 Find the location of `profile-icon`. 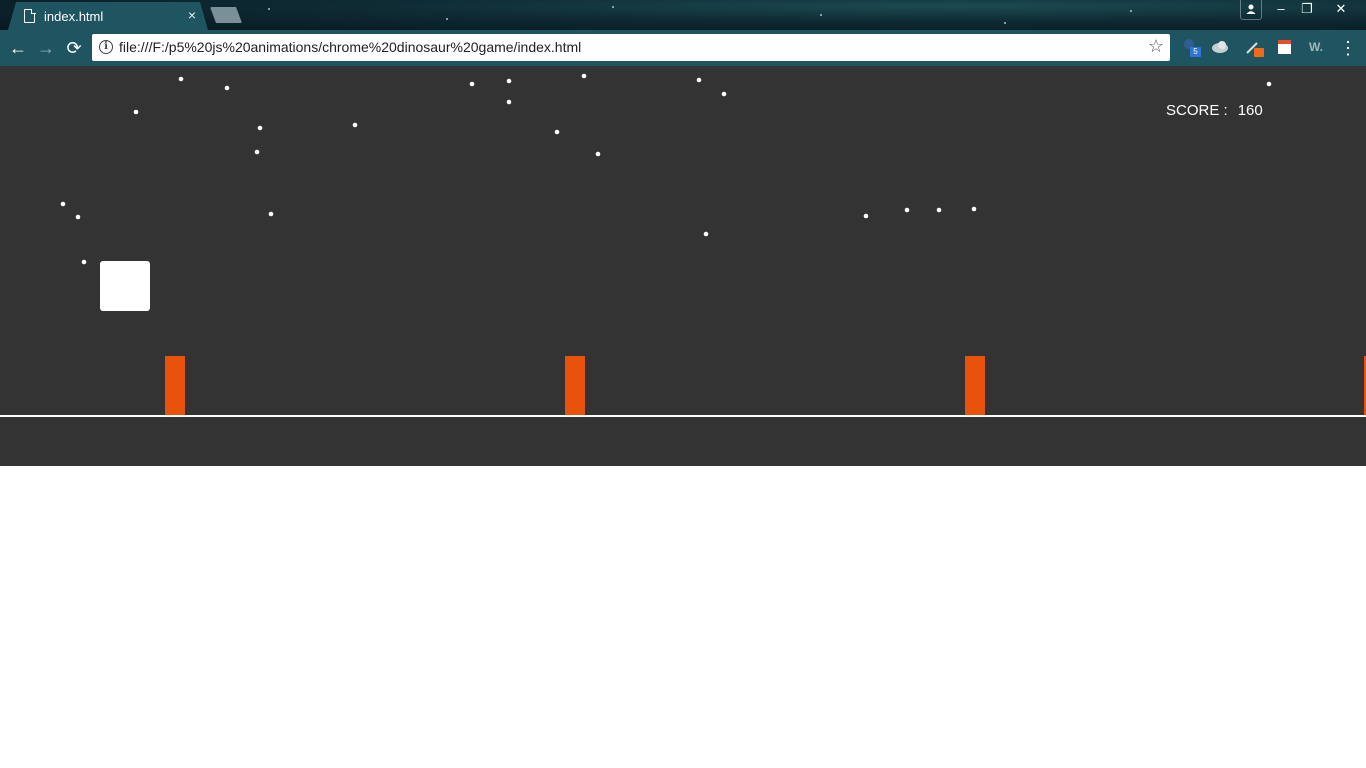

profile-icon is located at coordinates (1251, 10).